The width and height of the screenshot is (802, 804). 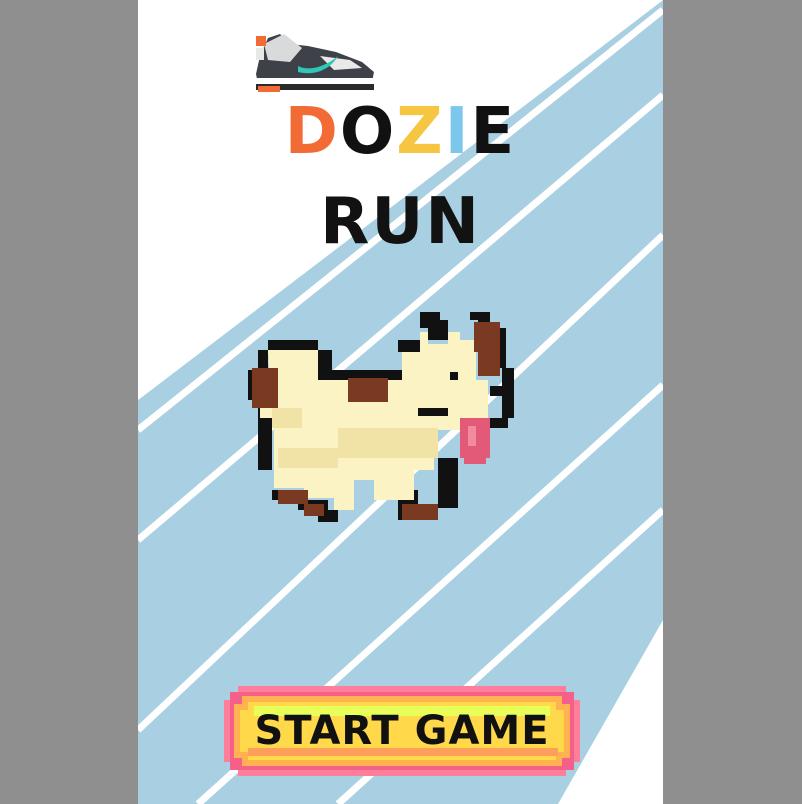 What do you see at coordinates (312, 132) in the screenshot?
I see `title-letter-d: D` at bounding box center [312, 132].